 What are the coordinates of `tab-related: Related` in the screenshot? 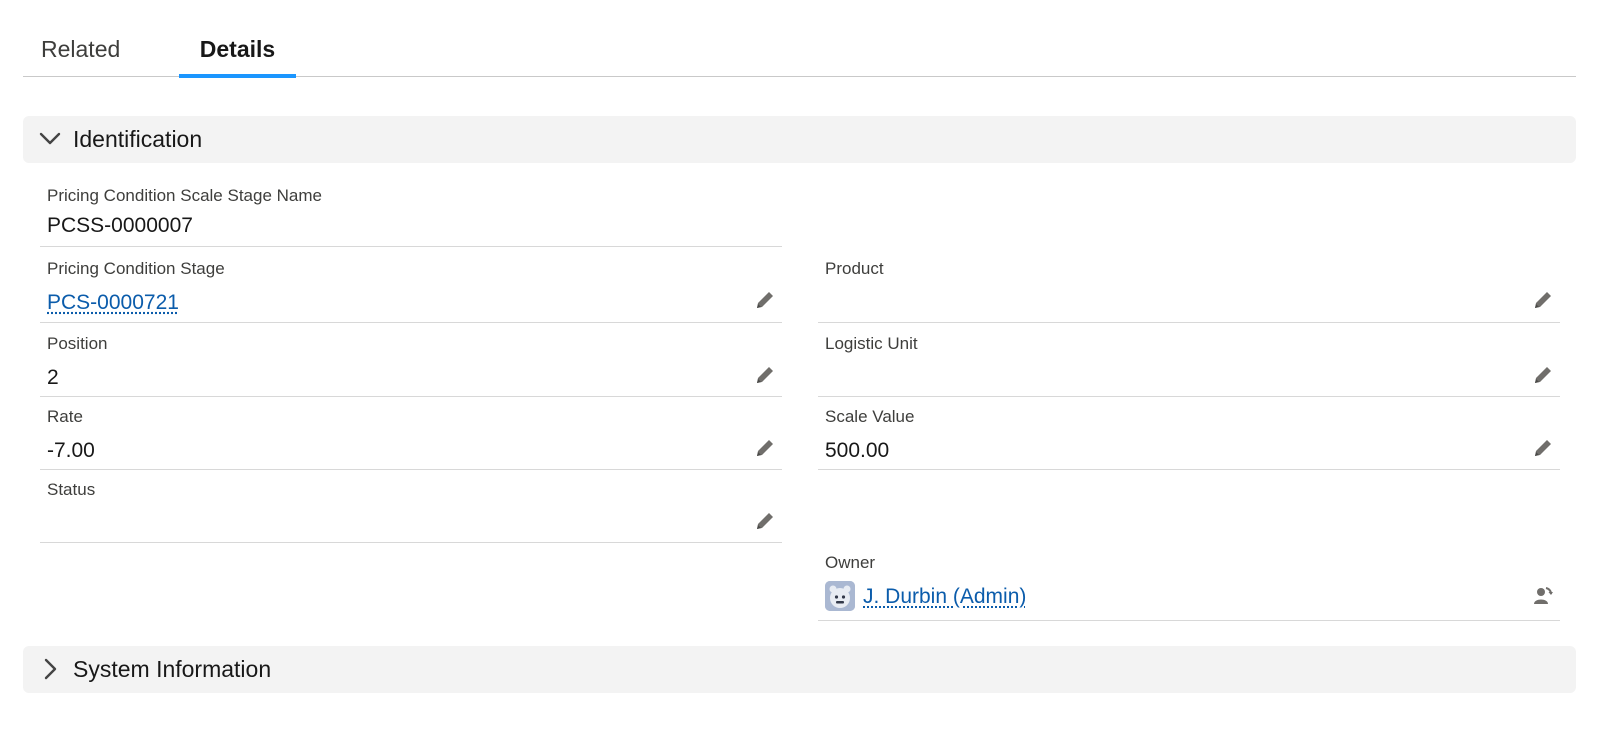 It's located at (82, 38).